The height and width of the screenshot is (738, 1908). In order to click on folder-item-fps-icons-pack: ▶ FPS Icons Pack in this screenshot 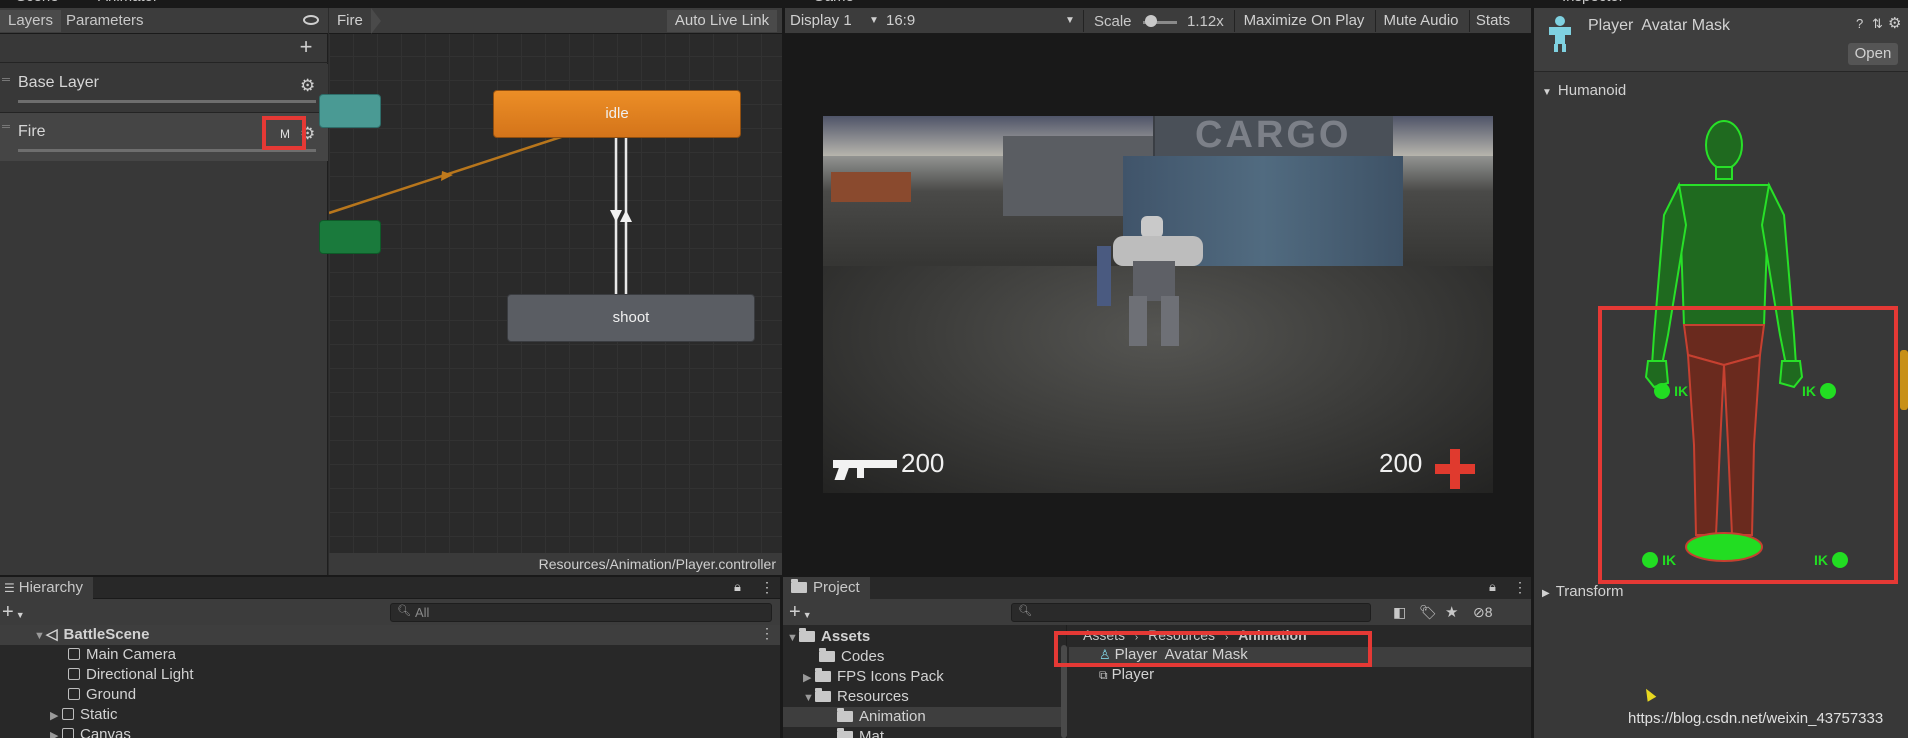, I will do `click(873, 677)`.